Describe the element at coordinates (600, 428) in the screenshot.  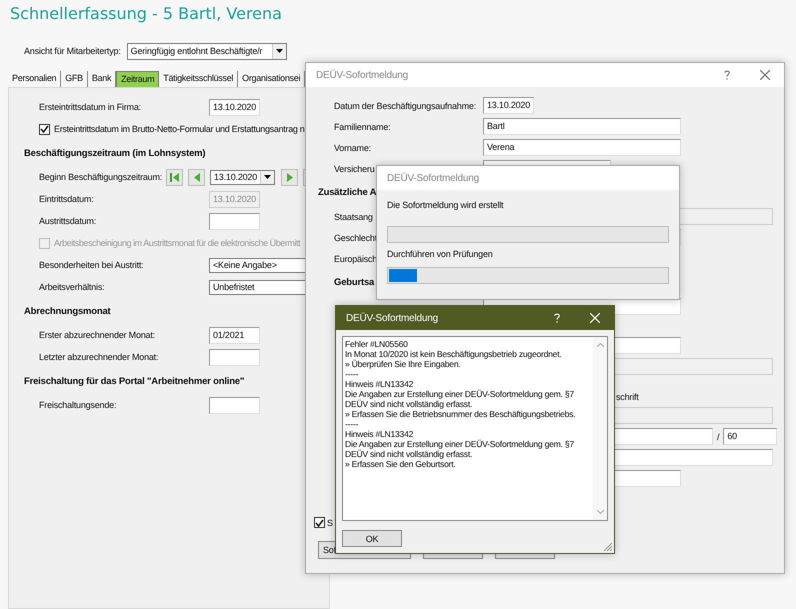
I see `scrollbar` at that location.